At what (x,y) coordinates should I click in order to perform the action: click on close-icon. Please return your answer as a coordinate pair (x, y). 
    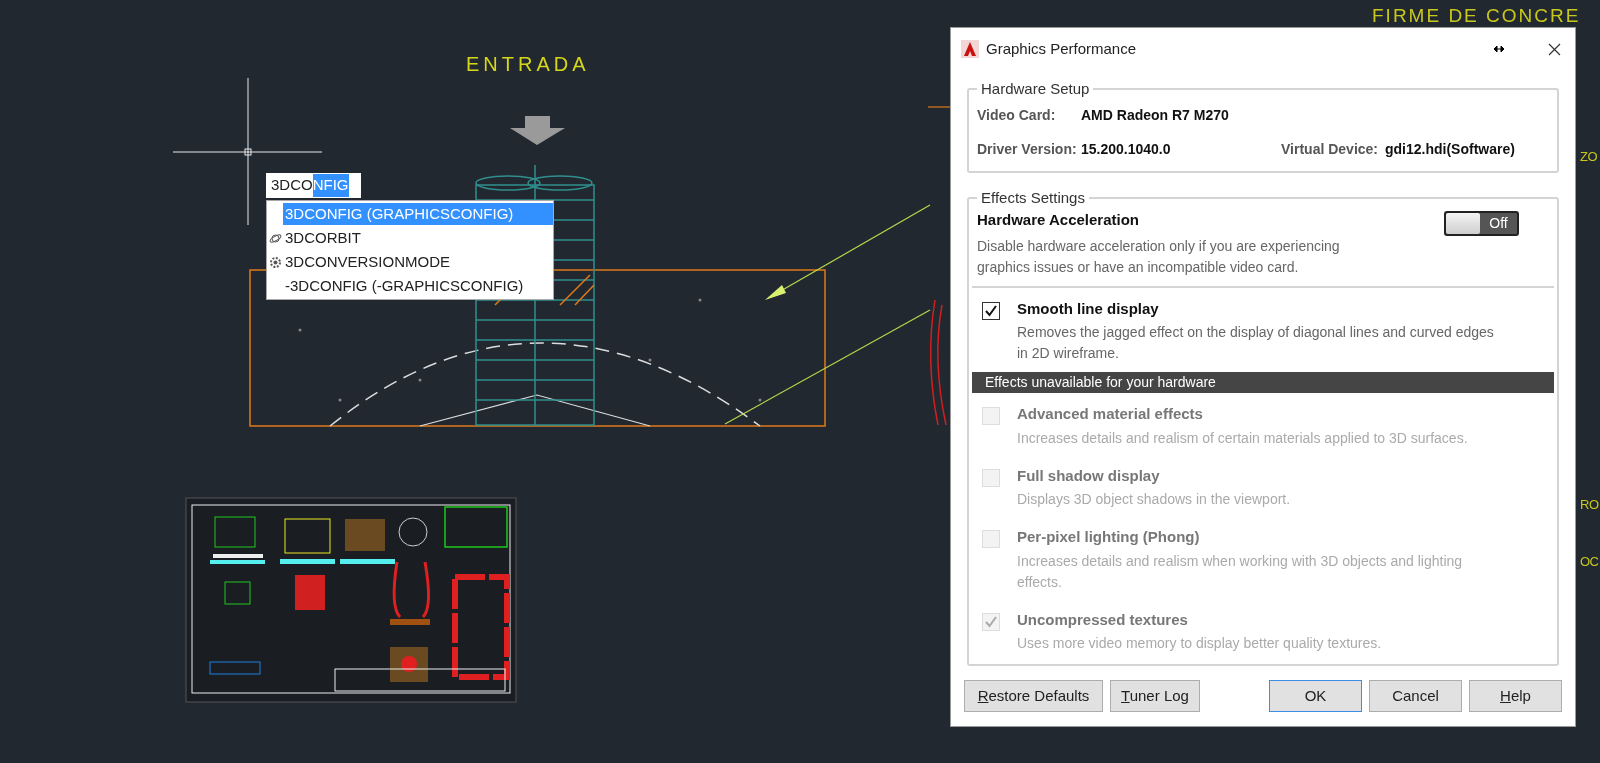
    Looking at the image, I should click on (1554, 49).